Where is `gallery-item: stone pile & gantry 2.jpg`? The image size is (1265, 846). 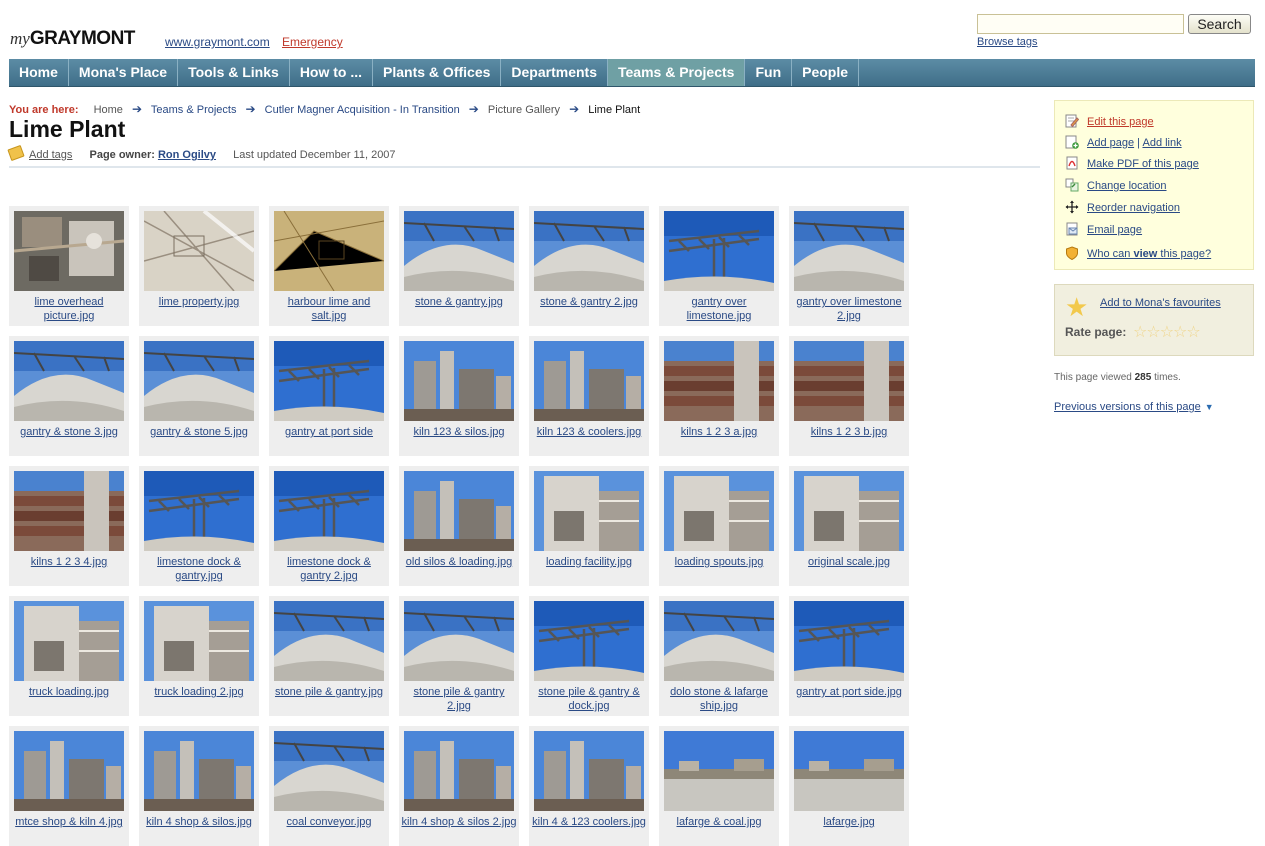
gallery-item: stone pile & gantry 2.jpg is located at coordinates (459, 656).